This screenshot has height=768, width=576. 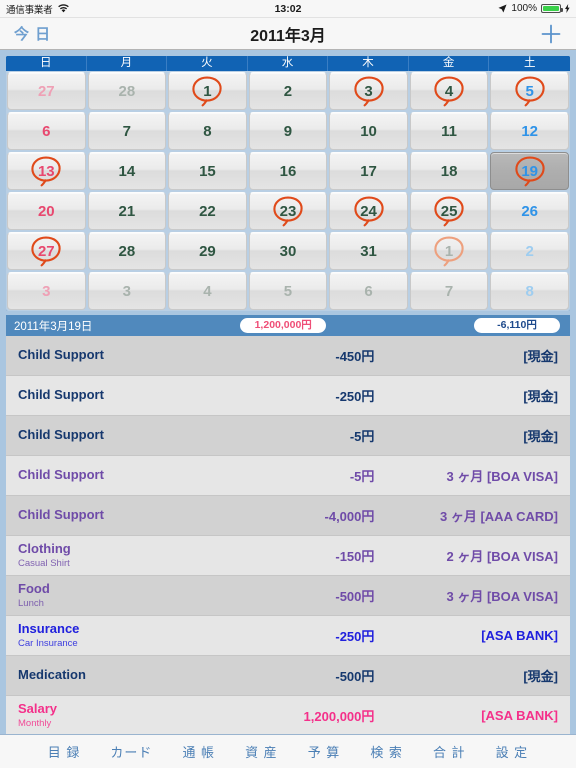 What do you see at coordinates (499, 516) in the screenshot?
I see `transaction-payment-label: 3 ヶ月 [AAA CARD]` at bounding box center [499, 516].